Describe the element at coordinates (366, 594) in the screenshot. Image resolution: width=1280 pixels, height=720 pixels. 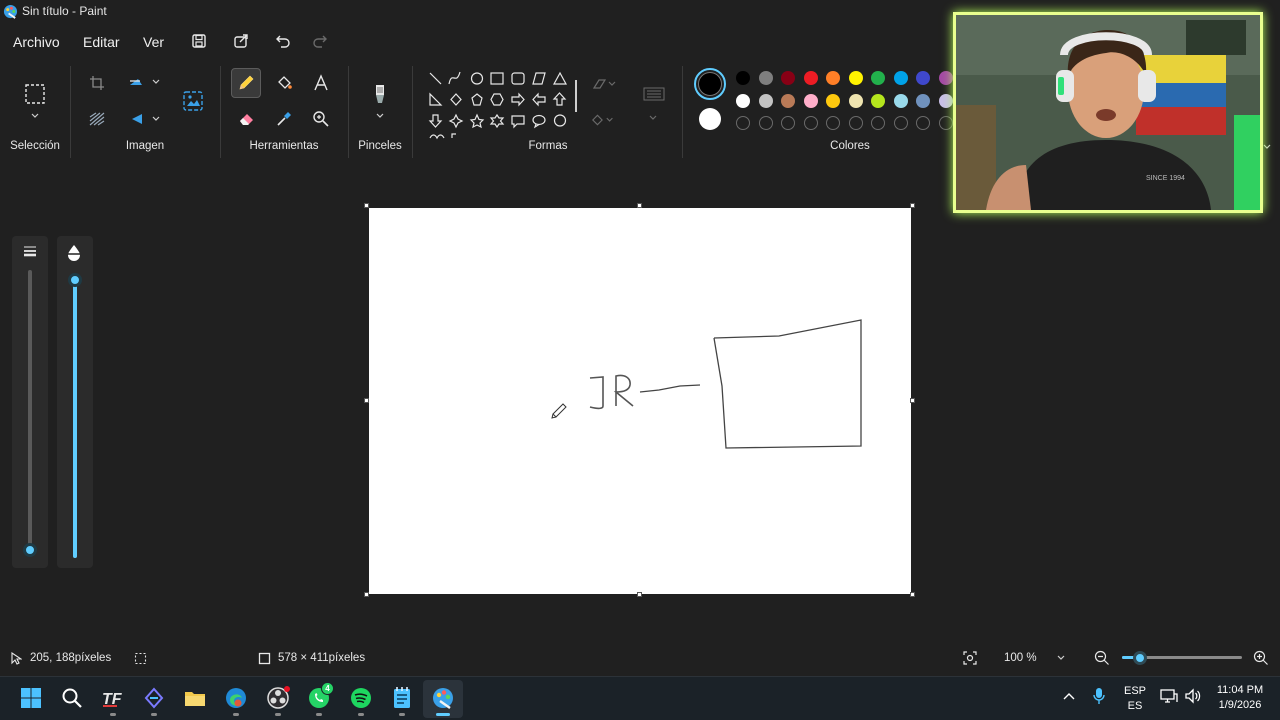
I see `resize-handle-bl` at that location.